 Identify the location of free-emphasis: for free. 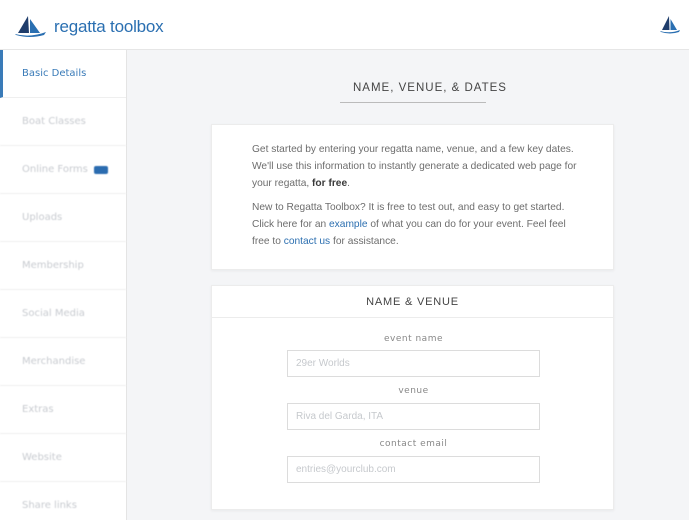
(330, 183).